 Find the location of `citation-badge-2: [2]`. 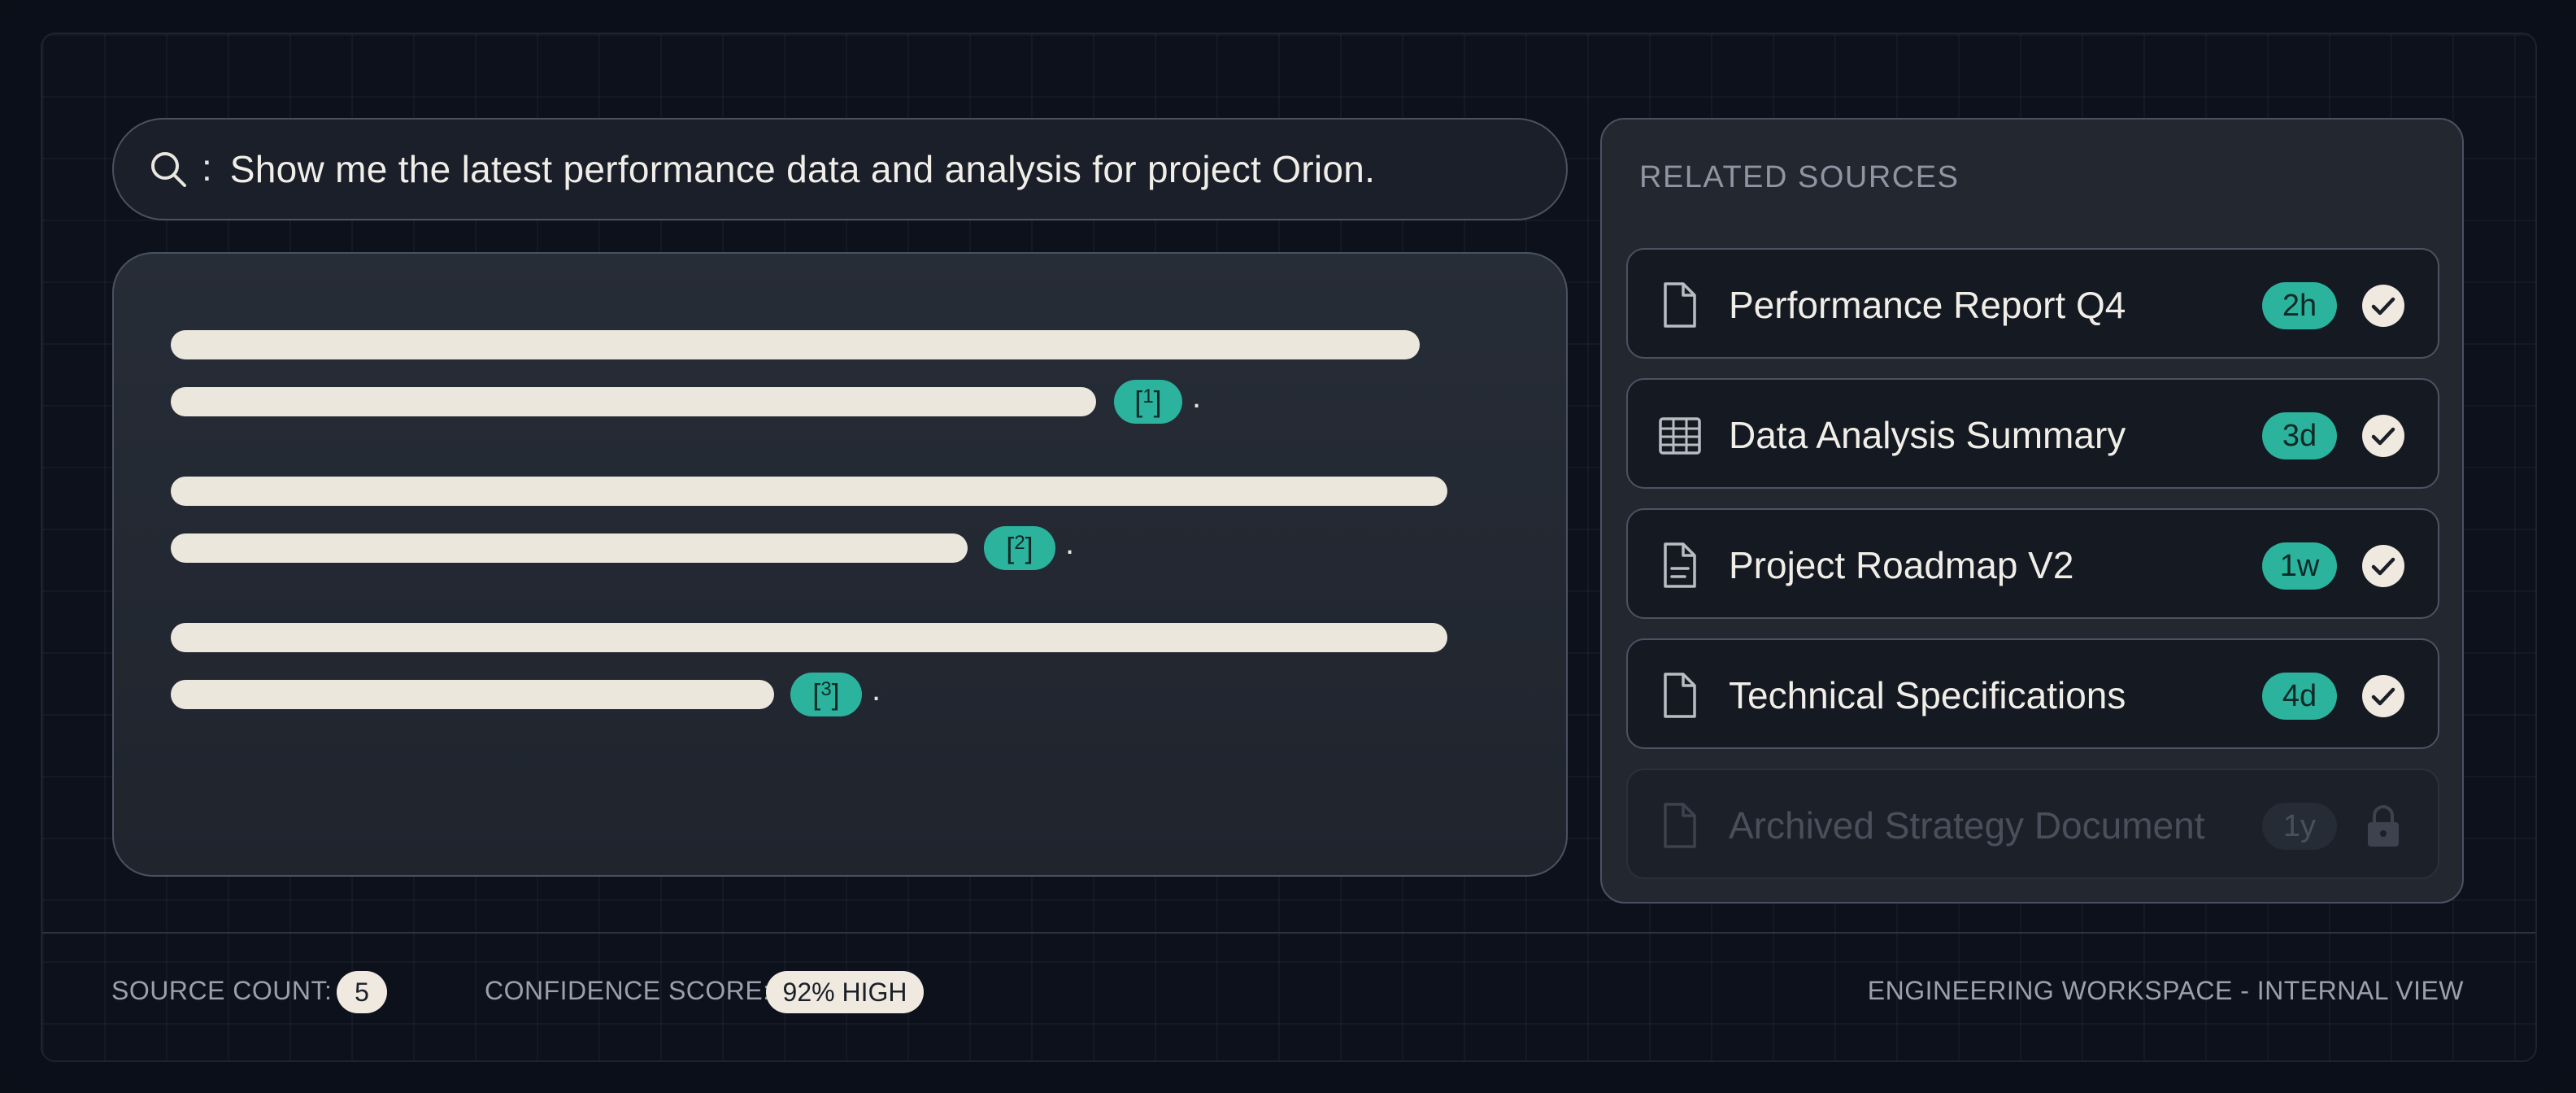

citation-badge-2: [2] is located at coordinates (1020, 548).